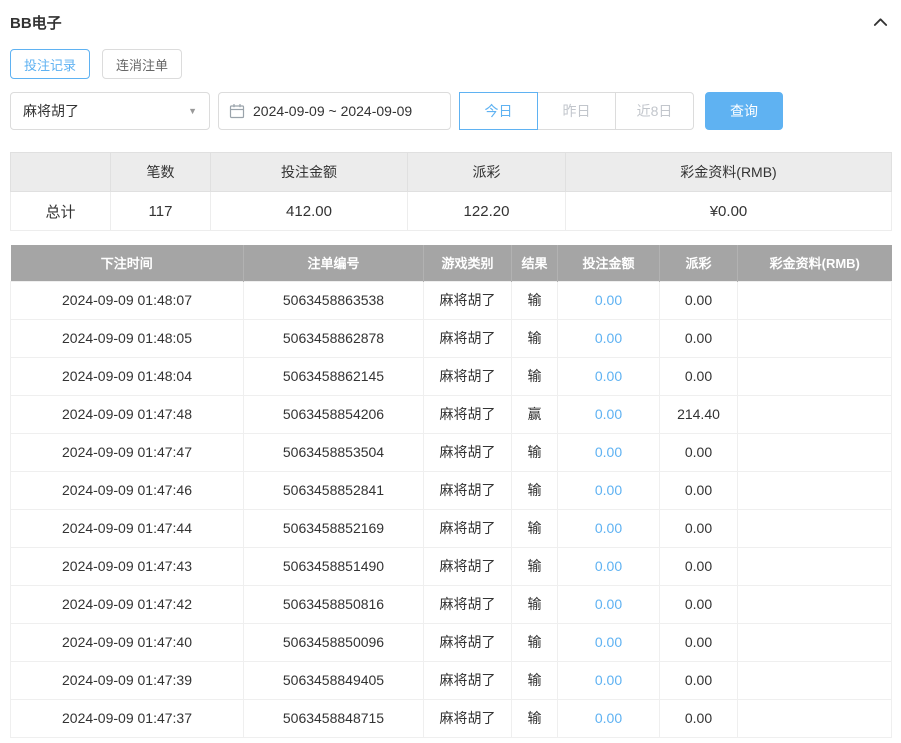 The image size is (901, 743). Describe the element at coordinates (142, 64) in the screenshot. I see `tab: 连消注单` at that location.